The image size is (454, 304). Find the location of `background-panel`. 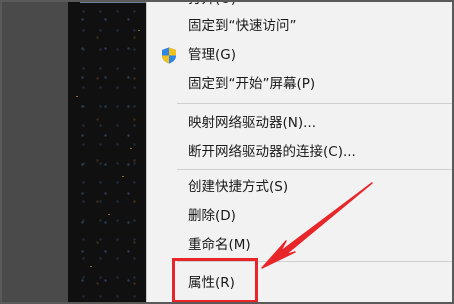

background-panel is located at coordinates (34, 152).